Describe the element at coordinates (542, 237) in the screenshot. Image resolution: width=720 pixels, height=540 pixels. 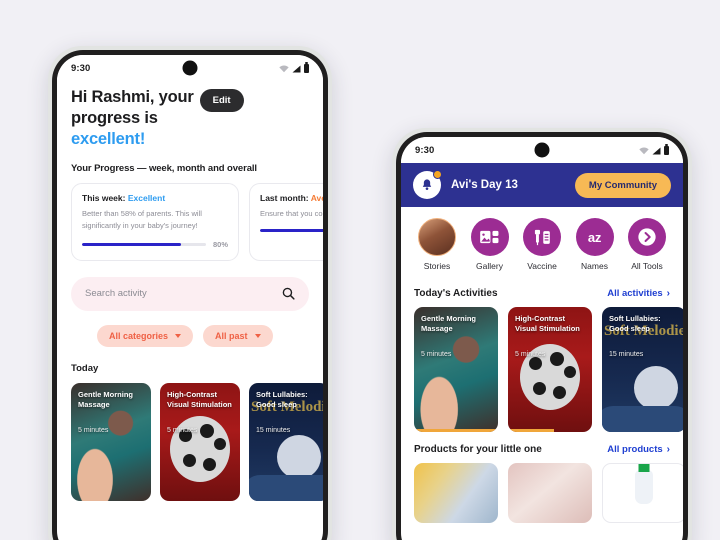
I see `syringe-icon` at that location.